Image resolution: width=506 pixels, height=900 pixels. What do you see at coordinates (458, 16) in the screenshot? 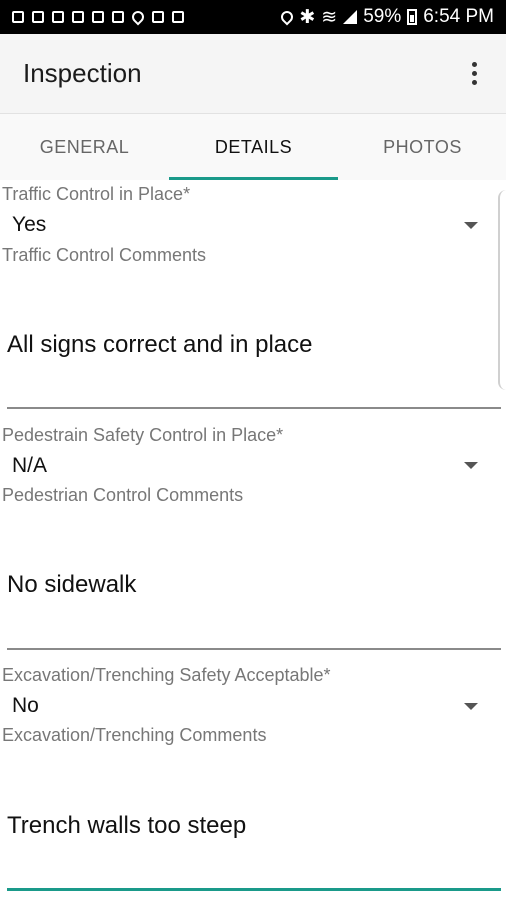
I see `clock: 6:54 PM` at bounding box center [458, 16].